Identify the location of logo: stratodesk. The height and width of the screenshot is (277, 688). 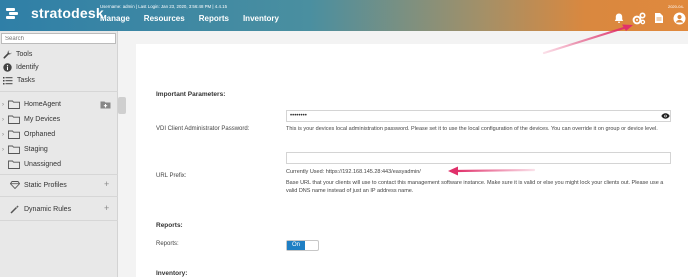
(55, 13).